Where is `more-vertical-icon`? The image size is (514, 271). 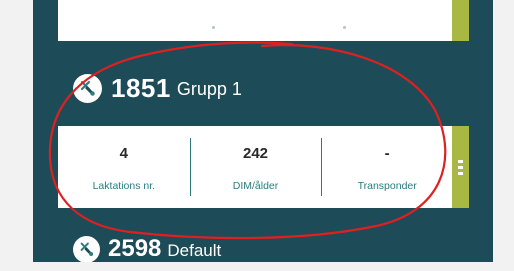 more-vertical-icon is located at coordinates (460, 167).